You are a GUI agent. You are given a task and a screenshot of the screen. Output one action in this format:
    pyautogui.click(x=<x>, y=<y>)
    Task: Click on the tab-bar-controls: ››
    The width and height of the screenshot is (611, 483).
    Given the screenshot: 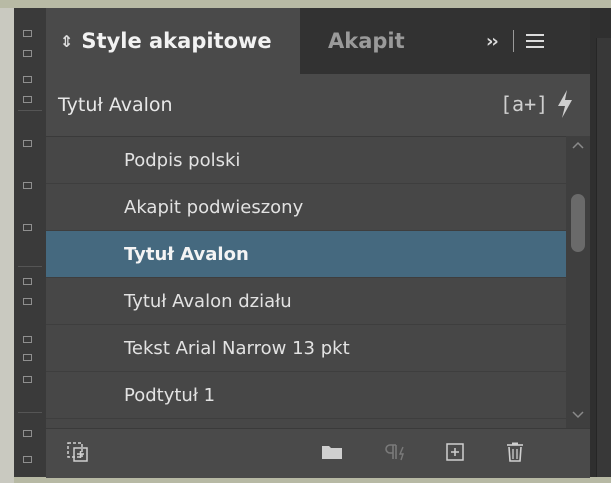 What is the action you would take?
    pyautogui.click(x=515, y=41)
    